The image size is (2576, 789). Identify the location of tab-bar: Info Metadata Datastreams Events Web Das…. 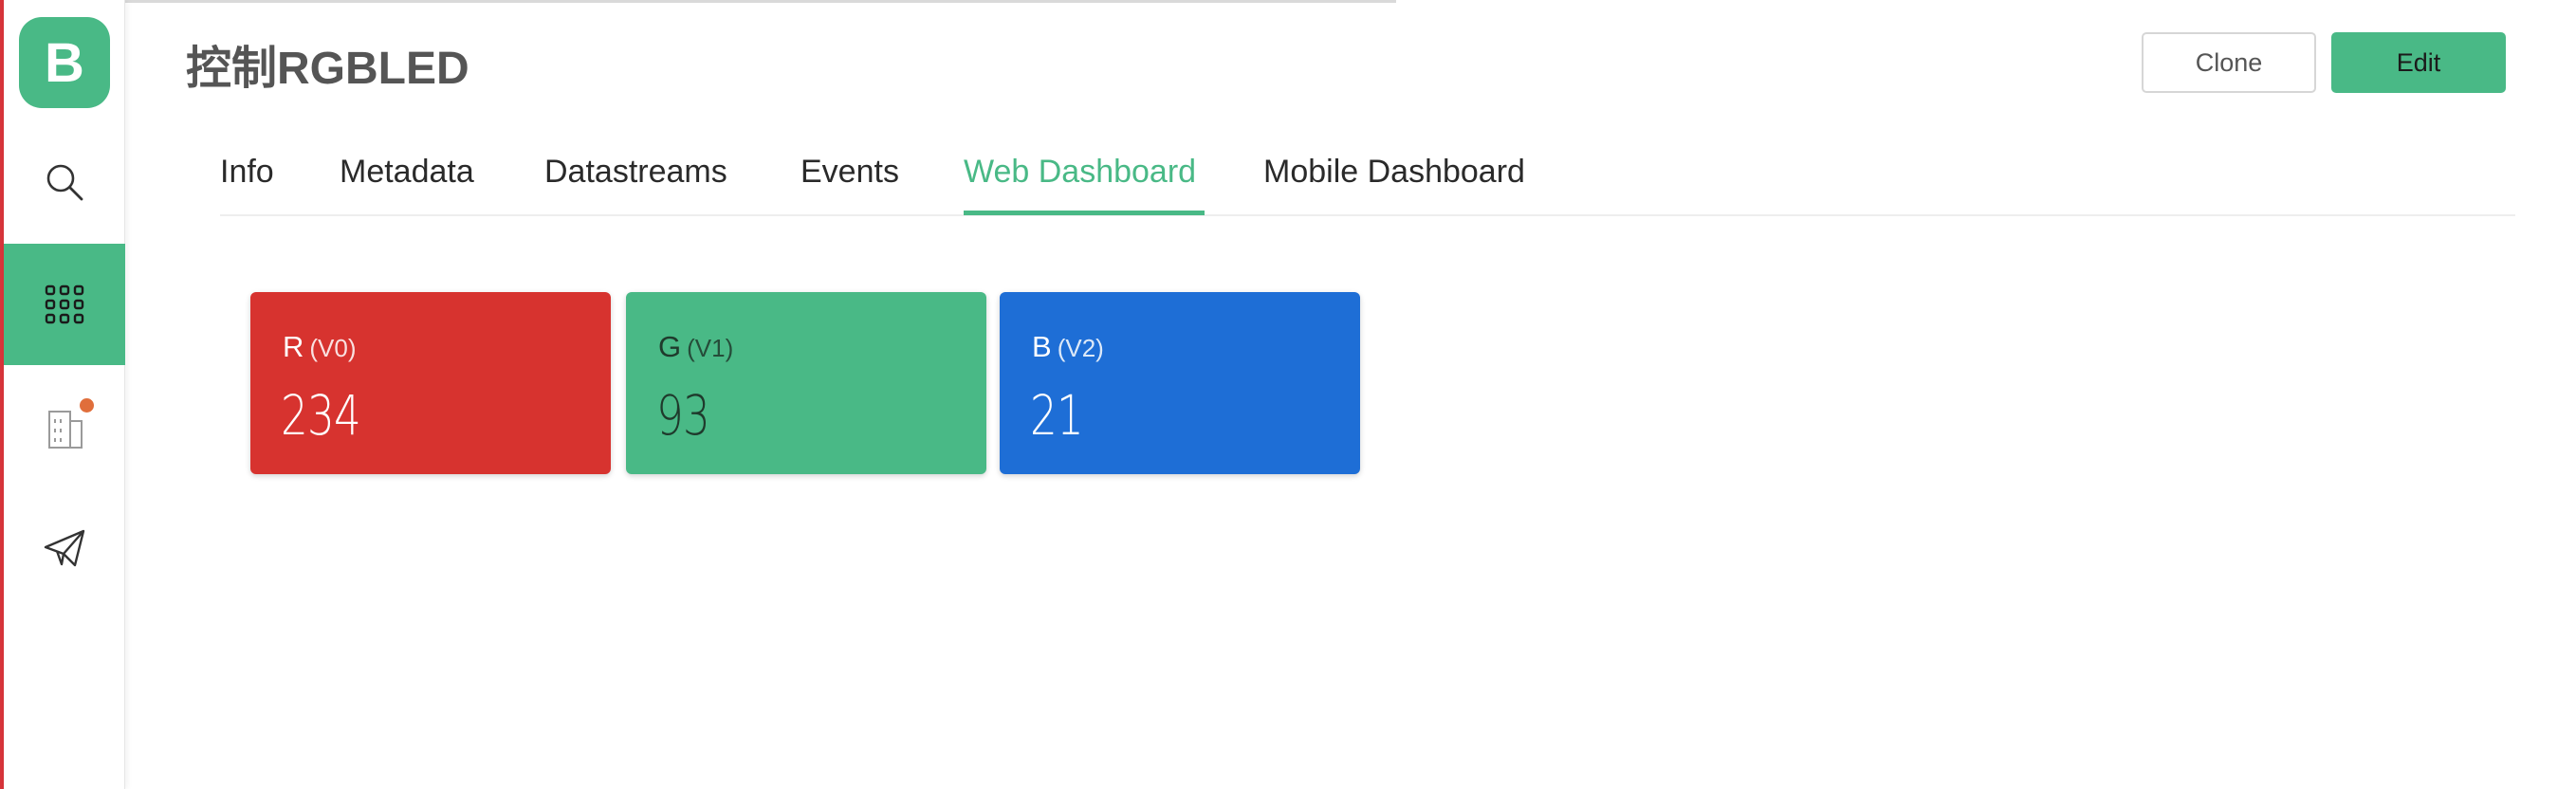
(1367, 179).